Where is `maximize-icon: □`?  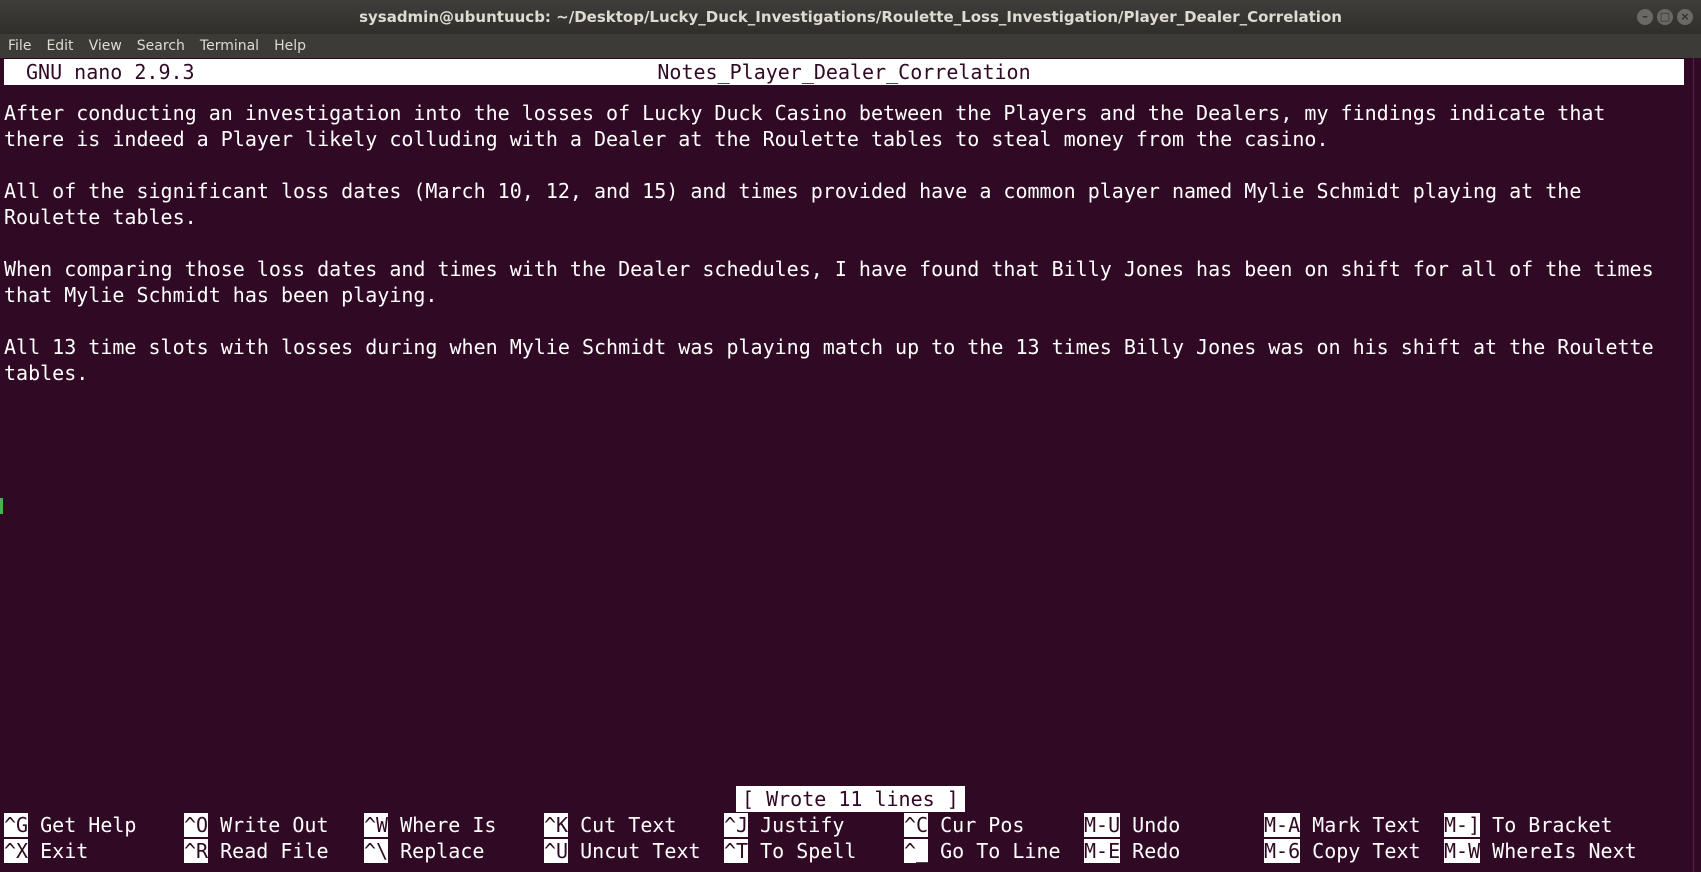 maximize-icon: □ is located at coordinates (1665, 17).